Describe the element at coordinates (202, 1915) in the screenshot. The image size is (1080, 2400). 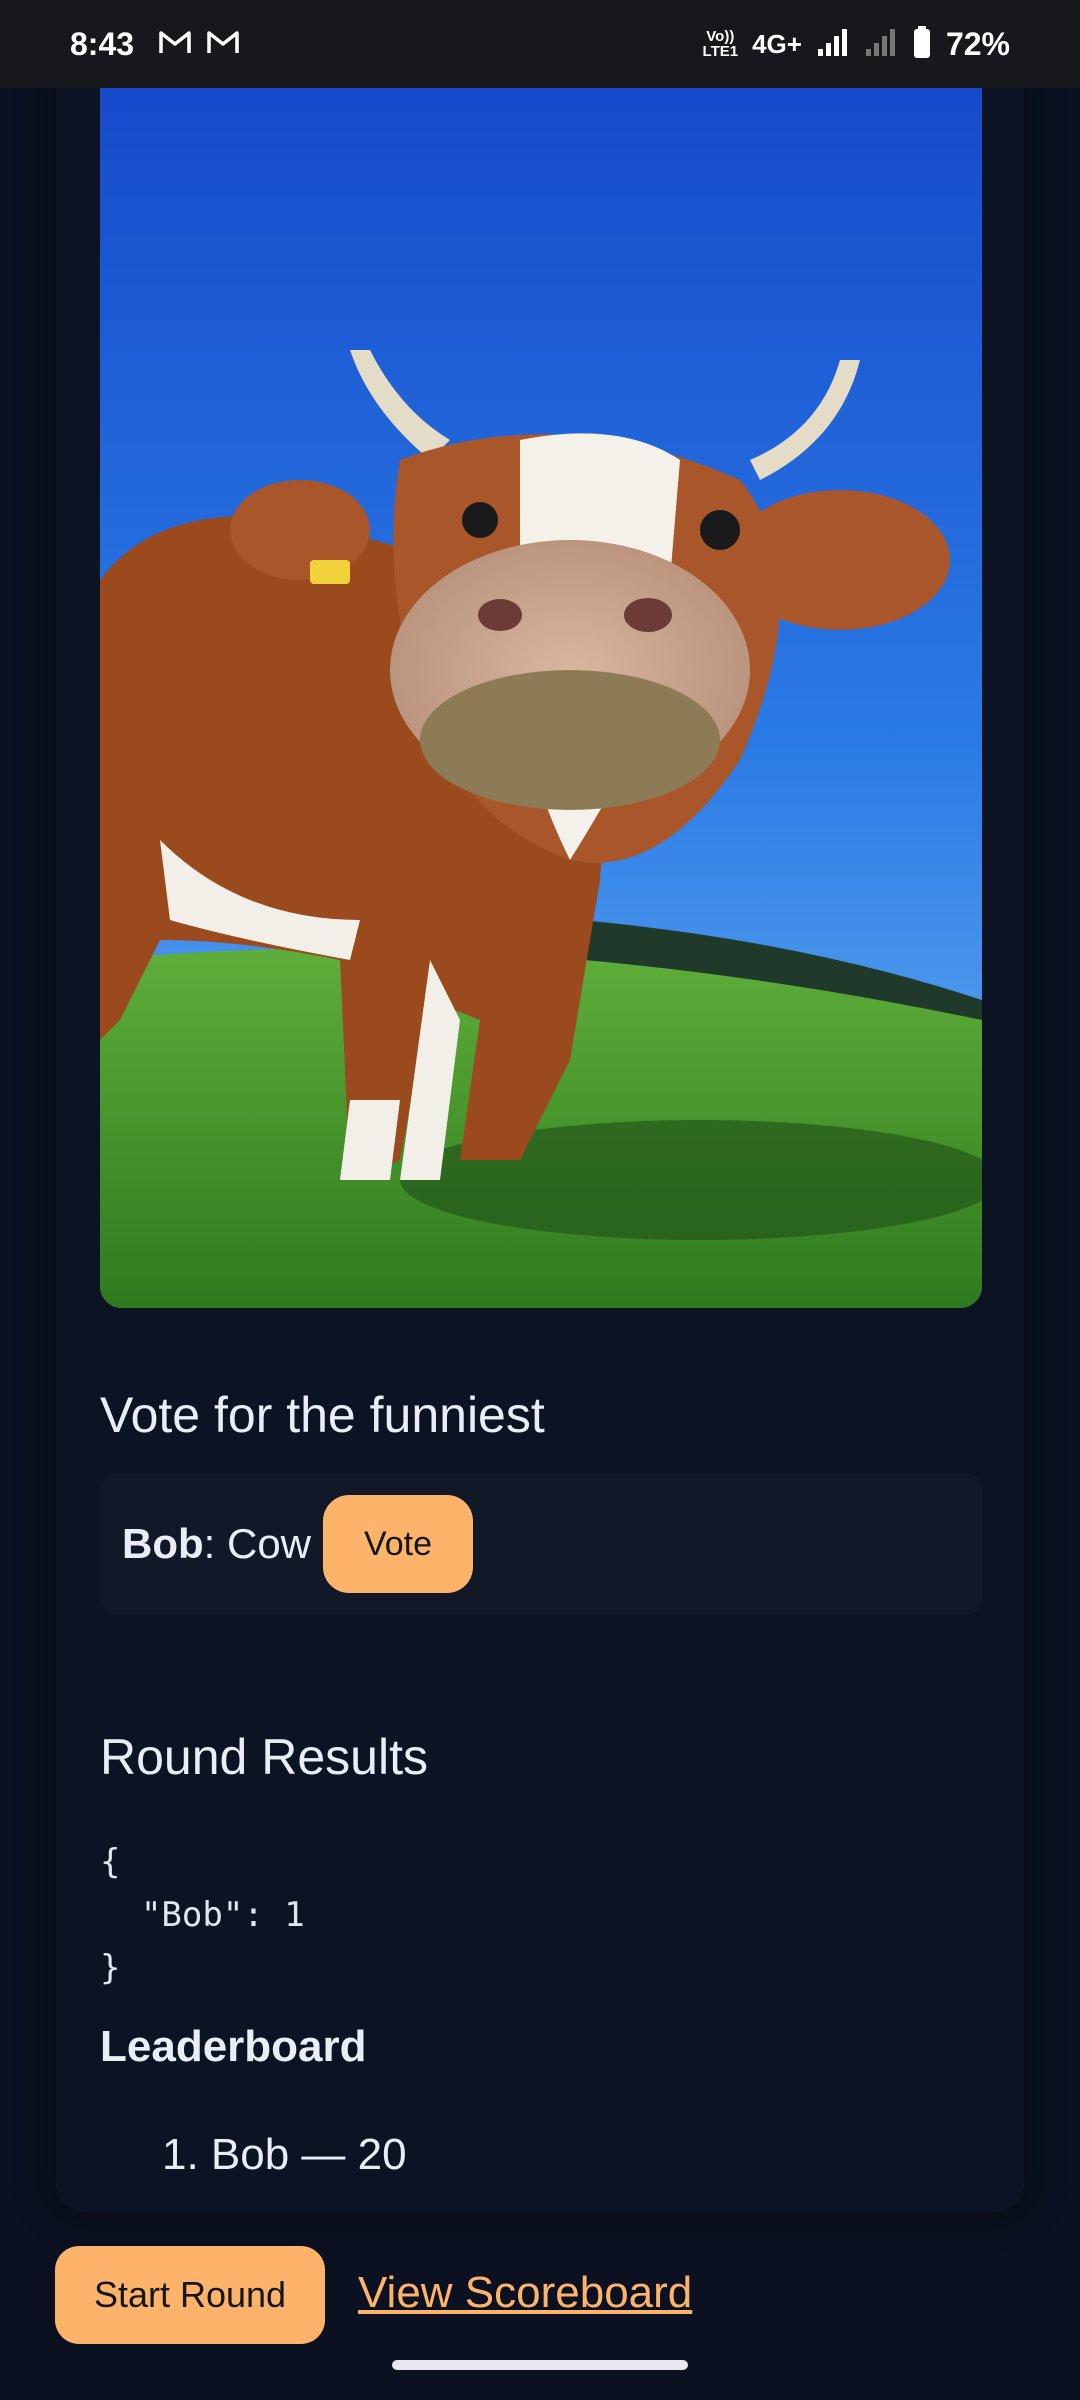
I see `round-results-json: { "Bob": 1 }` at that location.